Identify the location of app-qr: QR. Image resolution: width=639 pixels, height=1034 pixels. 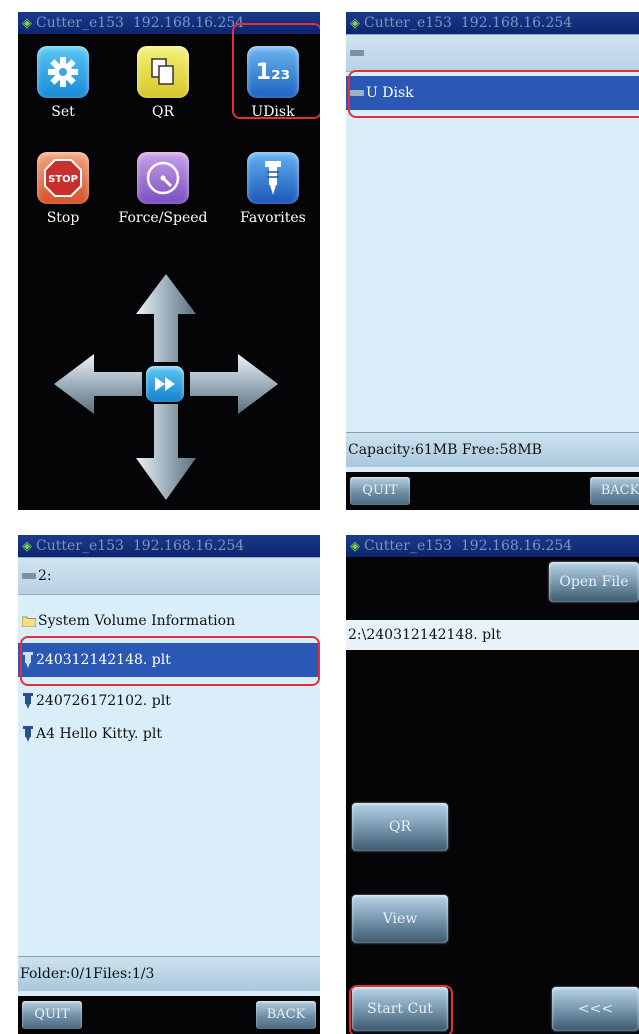
(163, 83).